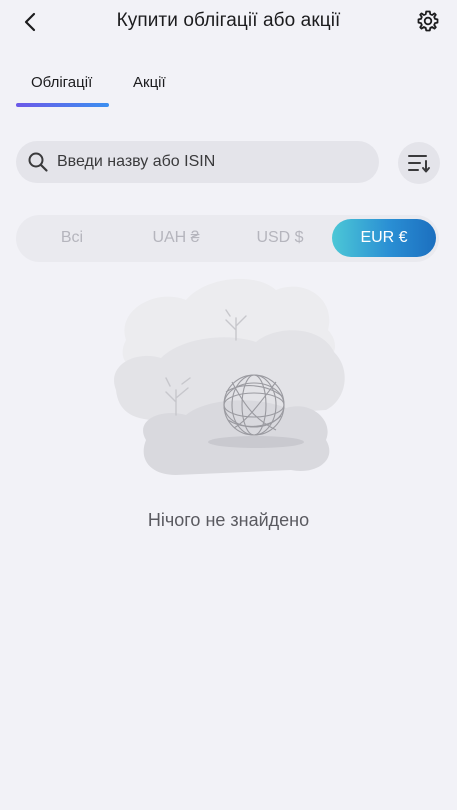 The height and width of the screenshot is (810, 457). I want to click on tab-shares: Акції, so click(149, 82).